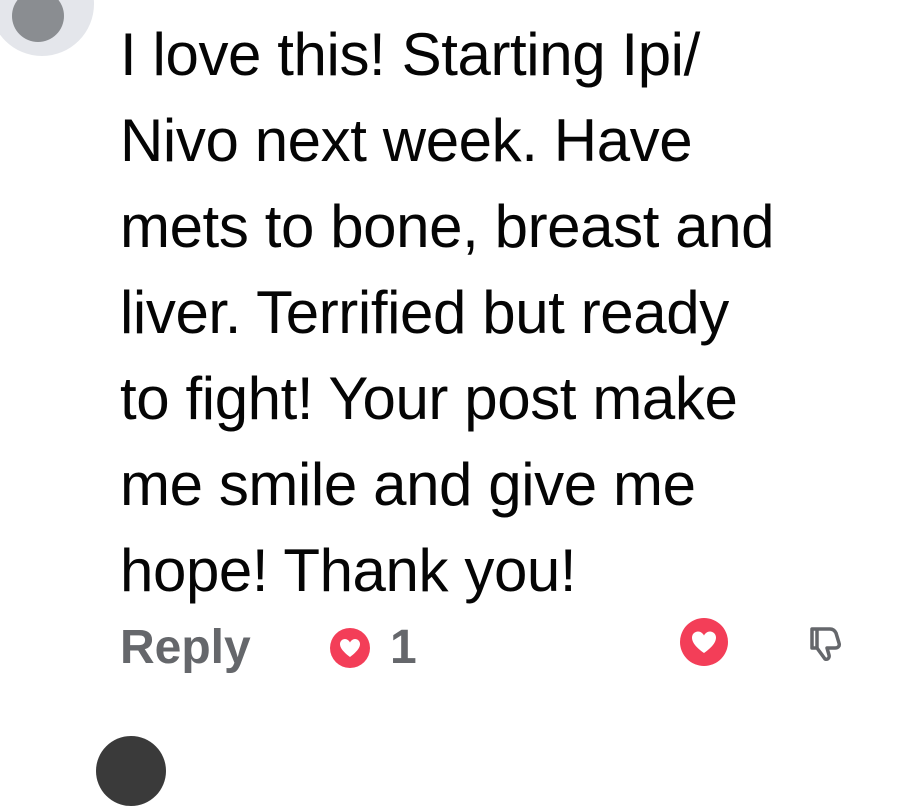 This screenshot has width=898, height=806. What do you see at coordinates (447, 226) in the screenshot?
I see `comment-line: mets to bone, breast and` at bounding box center [447, 226].